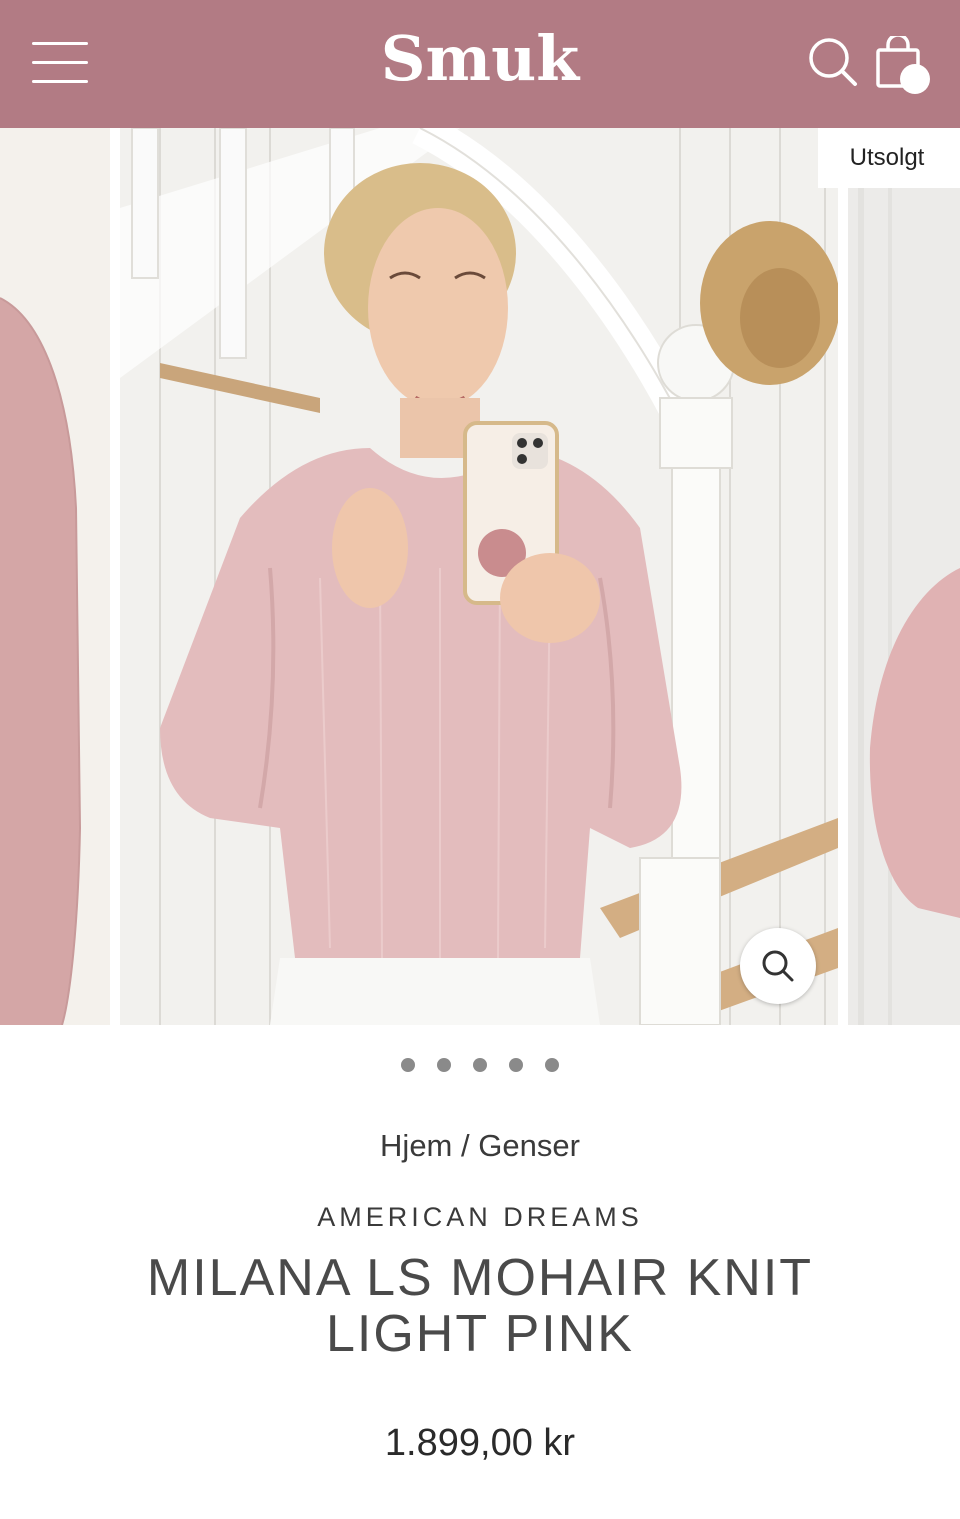  What do you see at coordinates (529, 1145) in the screenshot?
I see `breadcrumb-category-link: Genser` at bounding box center [529, 1145].